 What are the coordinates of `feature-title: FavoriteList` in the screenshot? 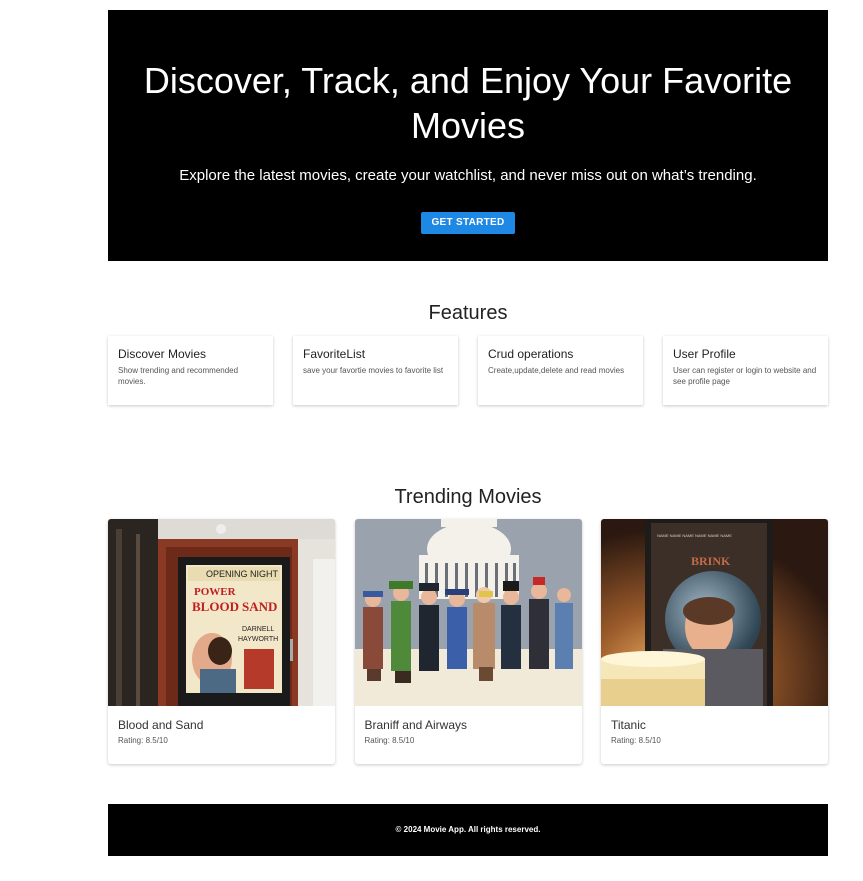 It's located at (334, 354).